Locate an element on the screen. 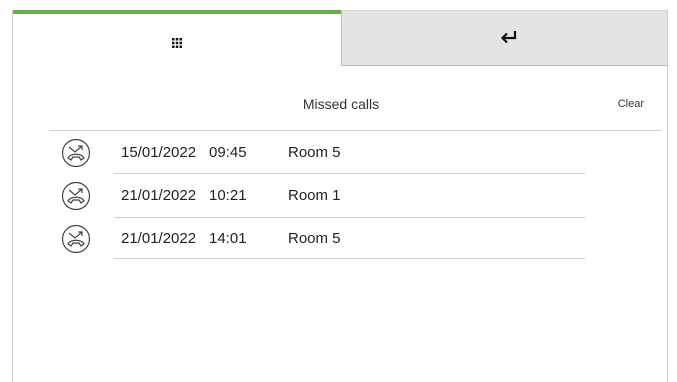  call-row: 21/01/2022 10:21 Room 1 is located at coordinates (341, 196).